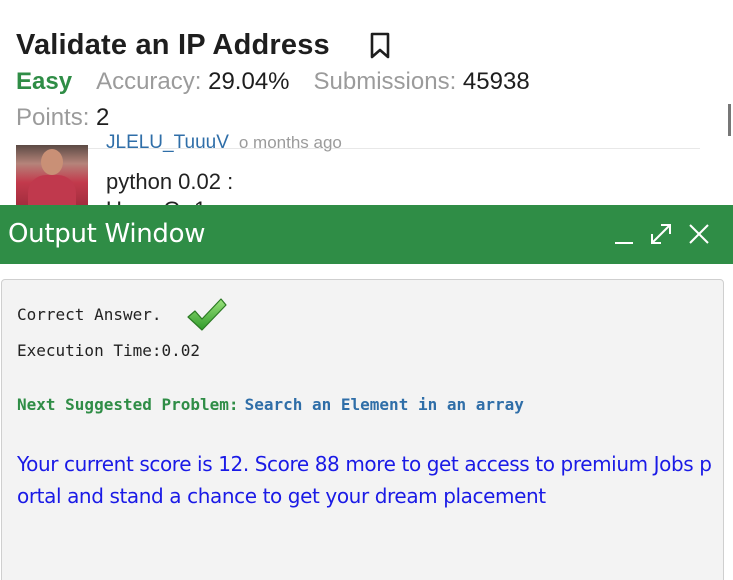  What do you see at coordinates (170, 181) in the screenshot?
I see `comment-text: python 0.02 :` at bounding box center [170, 181].